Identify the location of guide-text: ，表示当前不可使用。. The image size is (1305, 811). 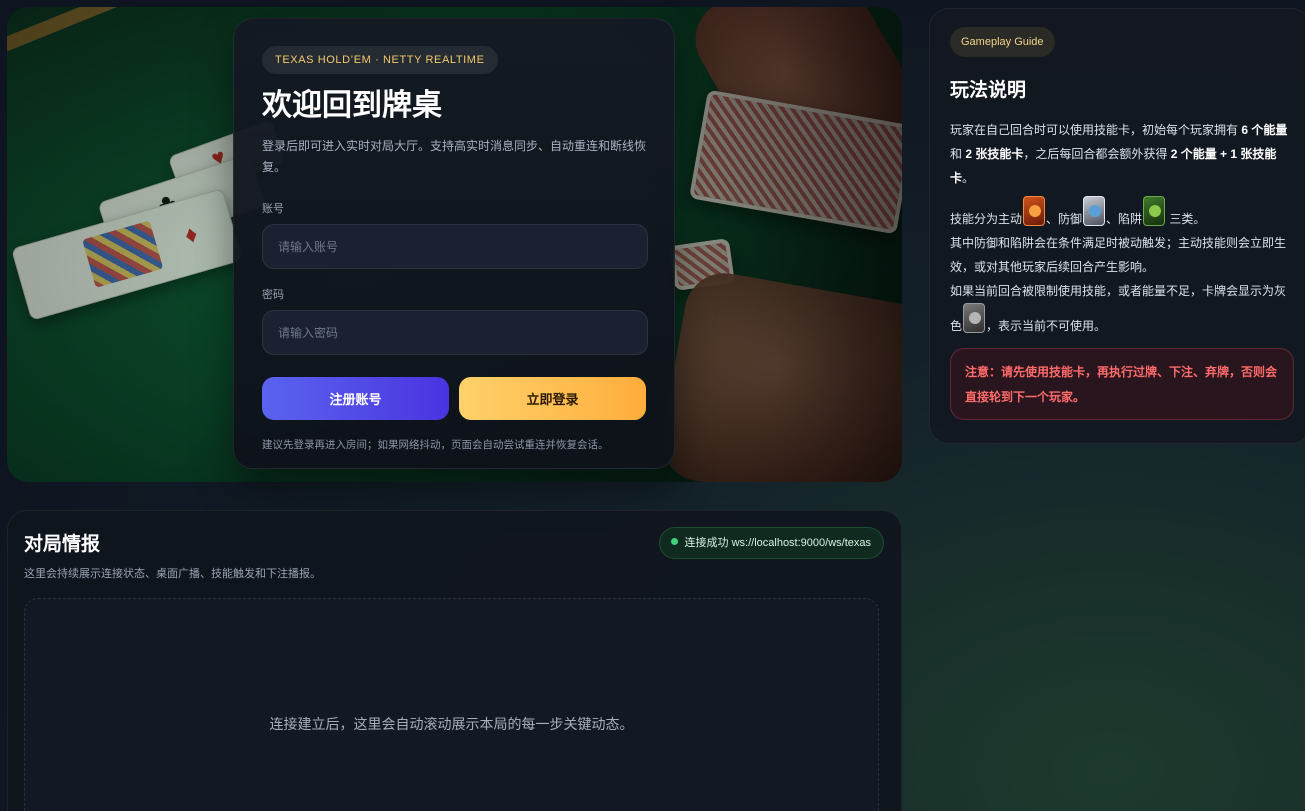
(1046, 326).